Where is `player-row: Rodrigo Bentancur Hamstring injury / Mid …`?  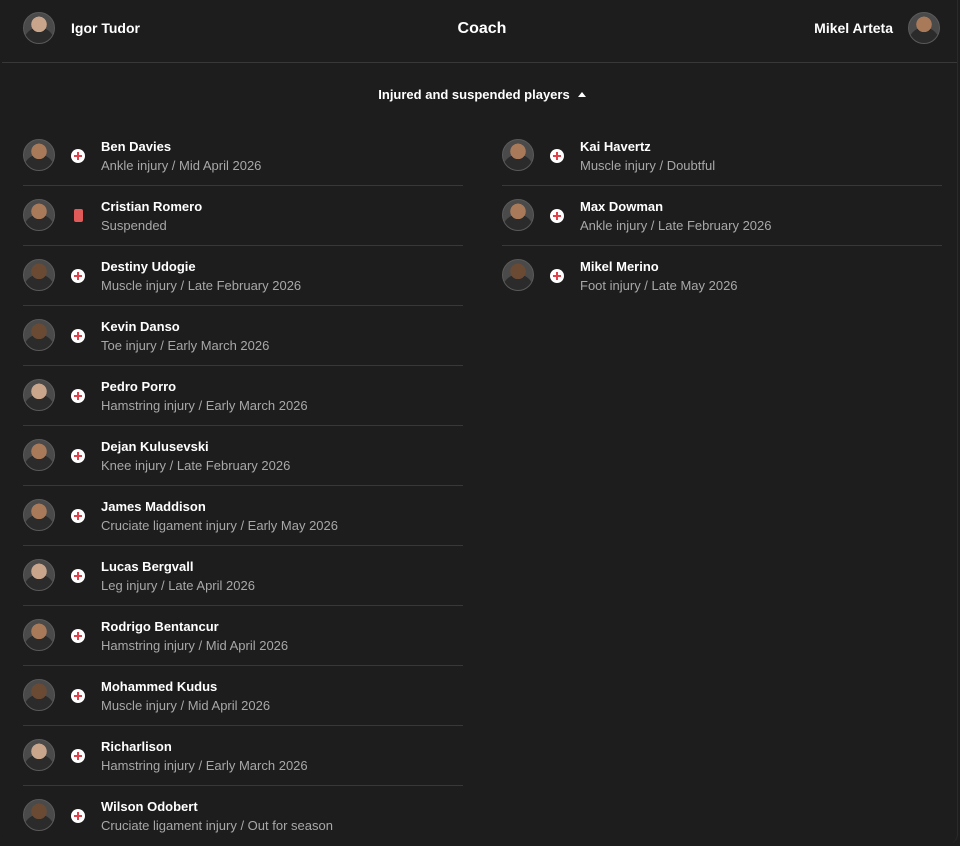
player-row: Rodrigo Bentancur Hamstring injury / Mid … is located at coordinates (243, 636).